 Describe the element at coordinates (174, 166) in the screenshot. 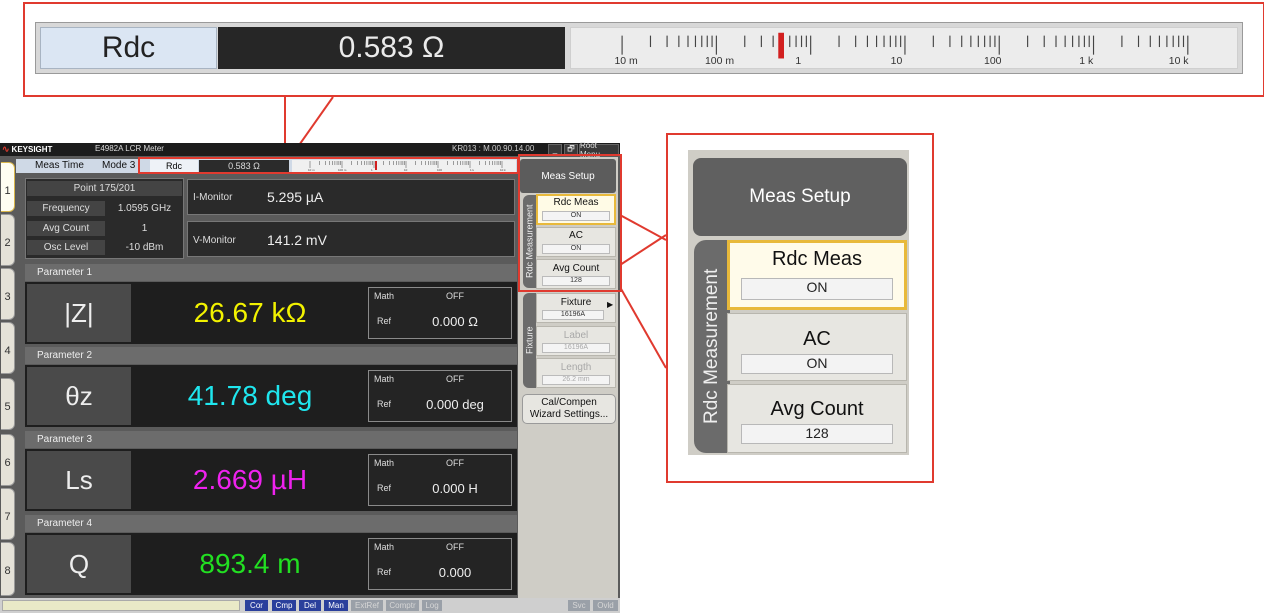

I see `rdc-mini-label: Rdc` at that location.